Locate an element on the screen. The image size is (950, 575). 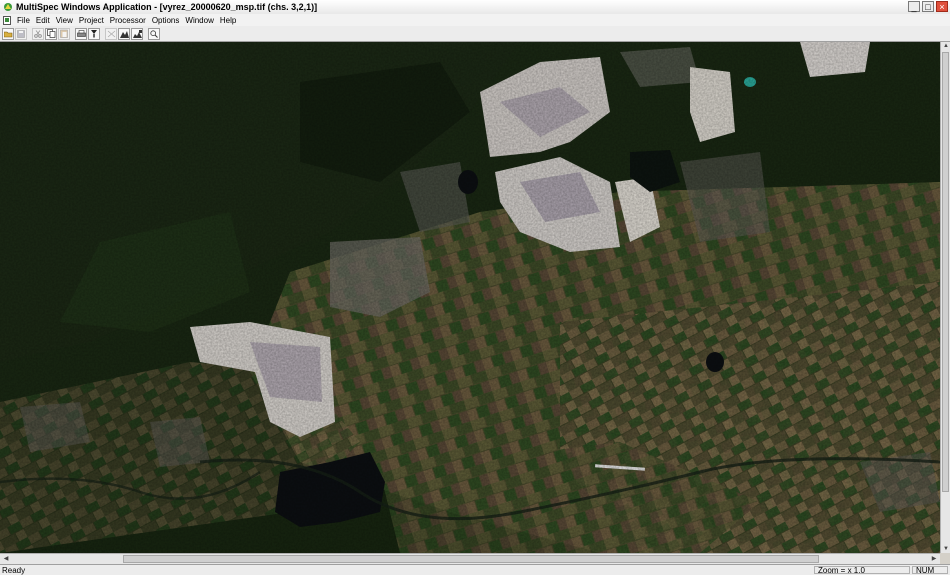
toolbar is located at coordinates (475, 34).